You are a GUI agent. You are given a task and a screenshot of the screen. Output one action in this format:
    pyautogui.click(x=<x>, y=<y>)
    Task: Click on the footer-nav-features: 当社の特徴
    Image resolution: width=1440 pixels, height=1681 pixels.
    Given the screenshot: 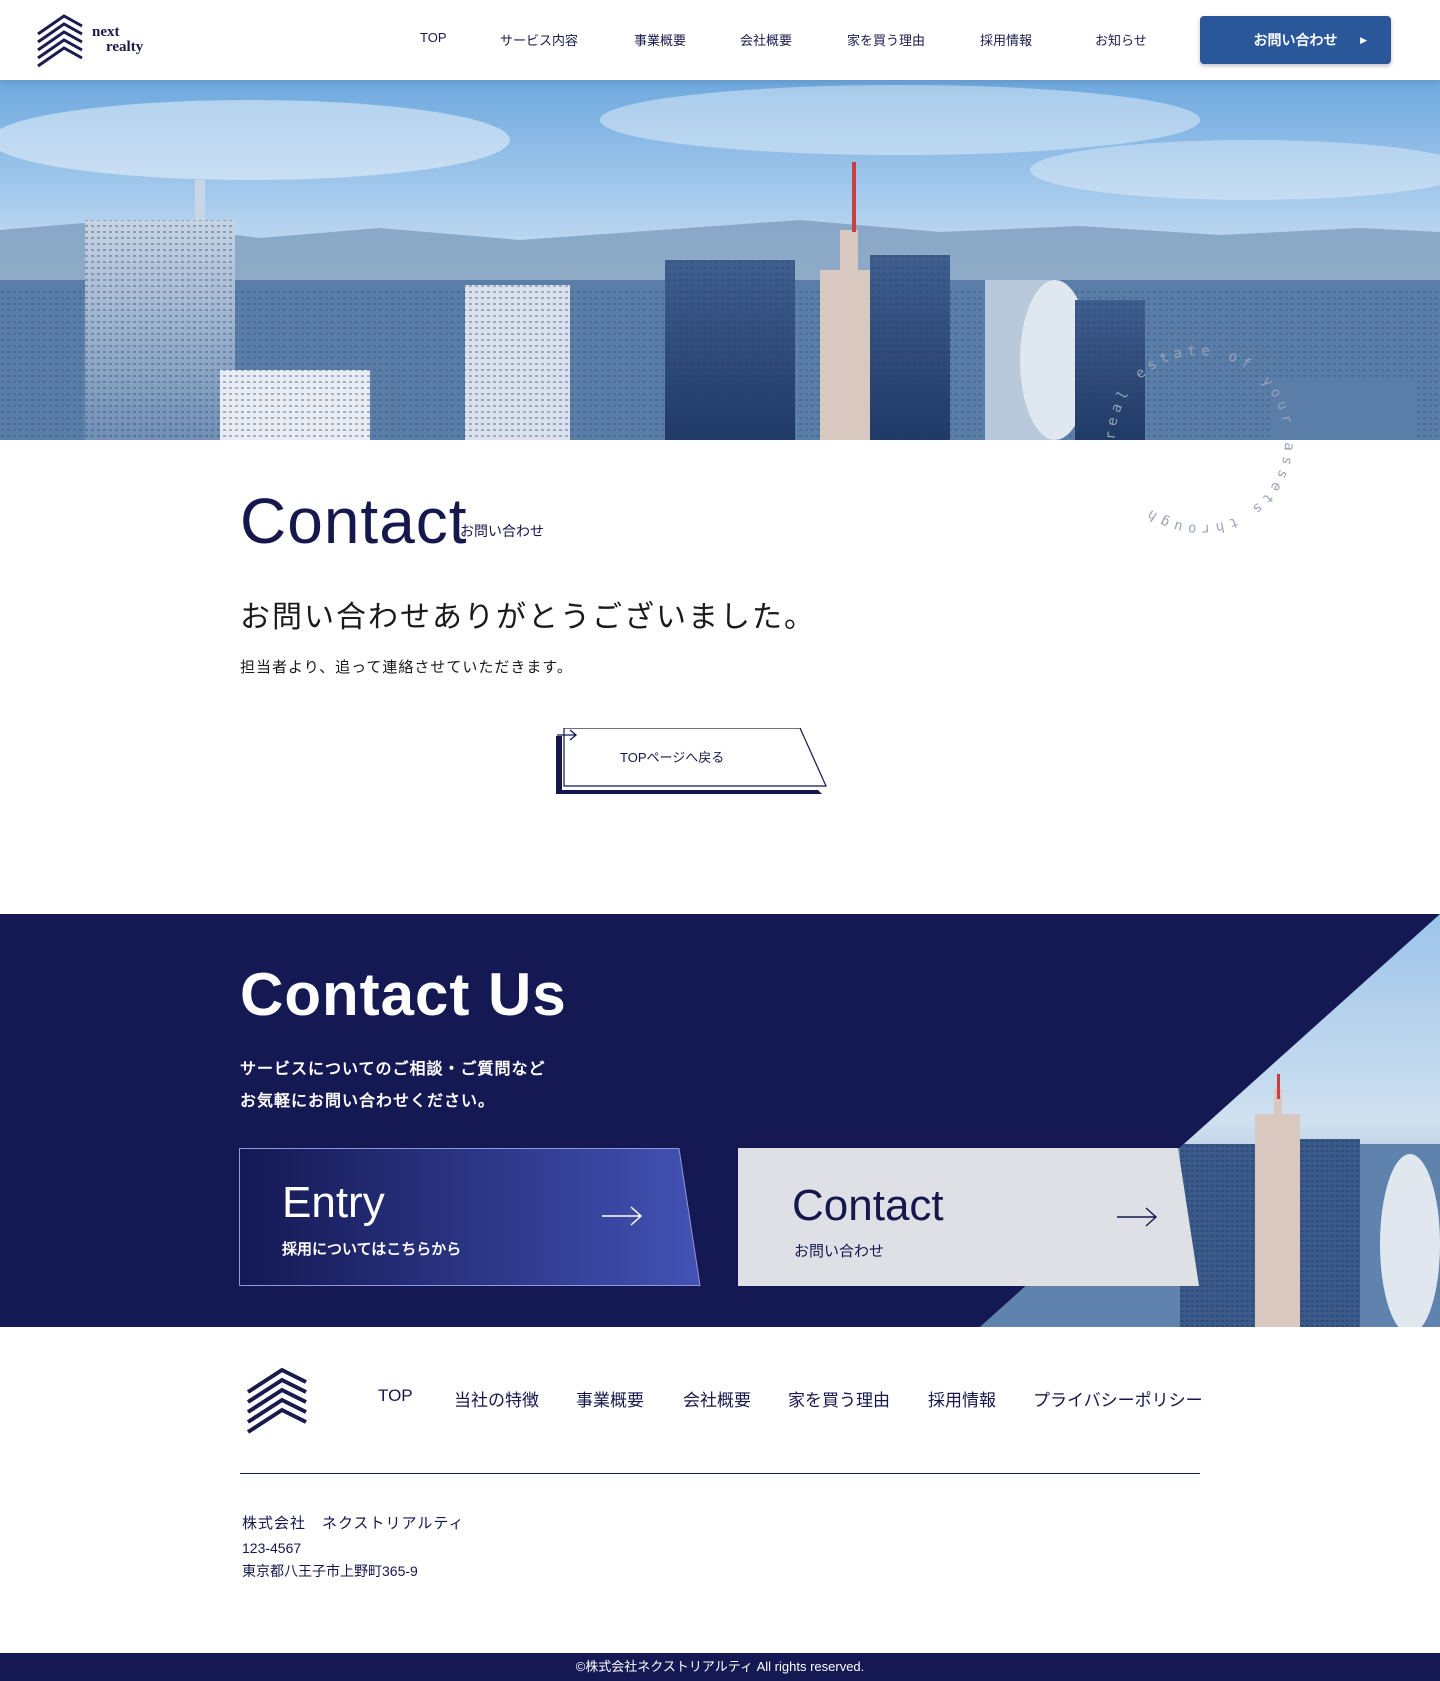 What is the action you would take?
    pyautogui.click(x=496, y=1398)
    